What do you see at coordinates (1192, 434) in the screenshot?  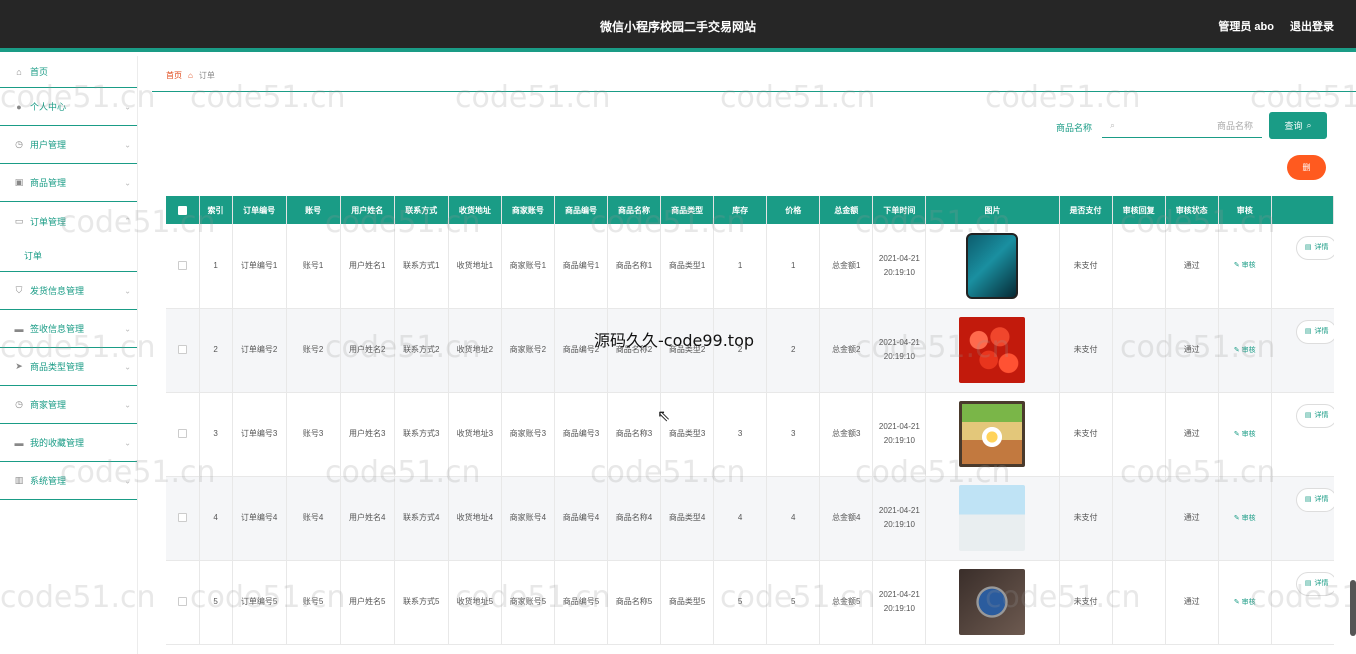 I see `cell-status: 通过` at bounding box center [1192, 434].